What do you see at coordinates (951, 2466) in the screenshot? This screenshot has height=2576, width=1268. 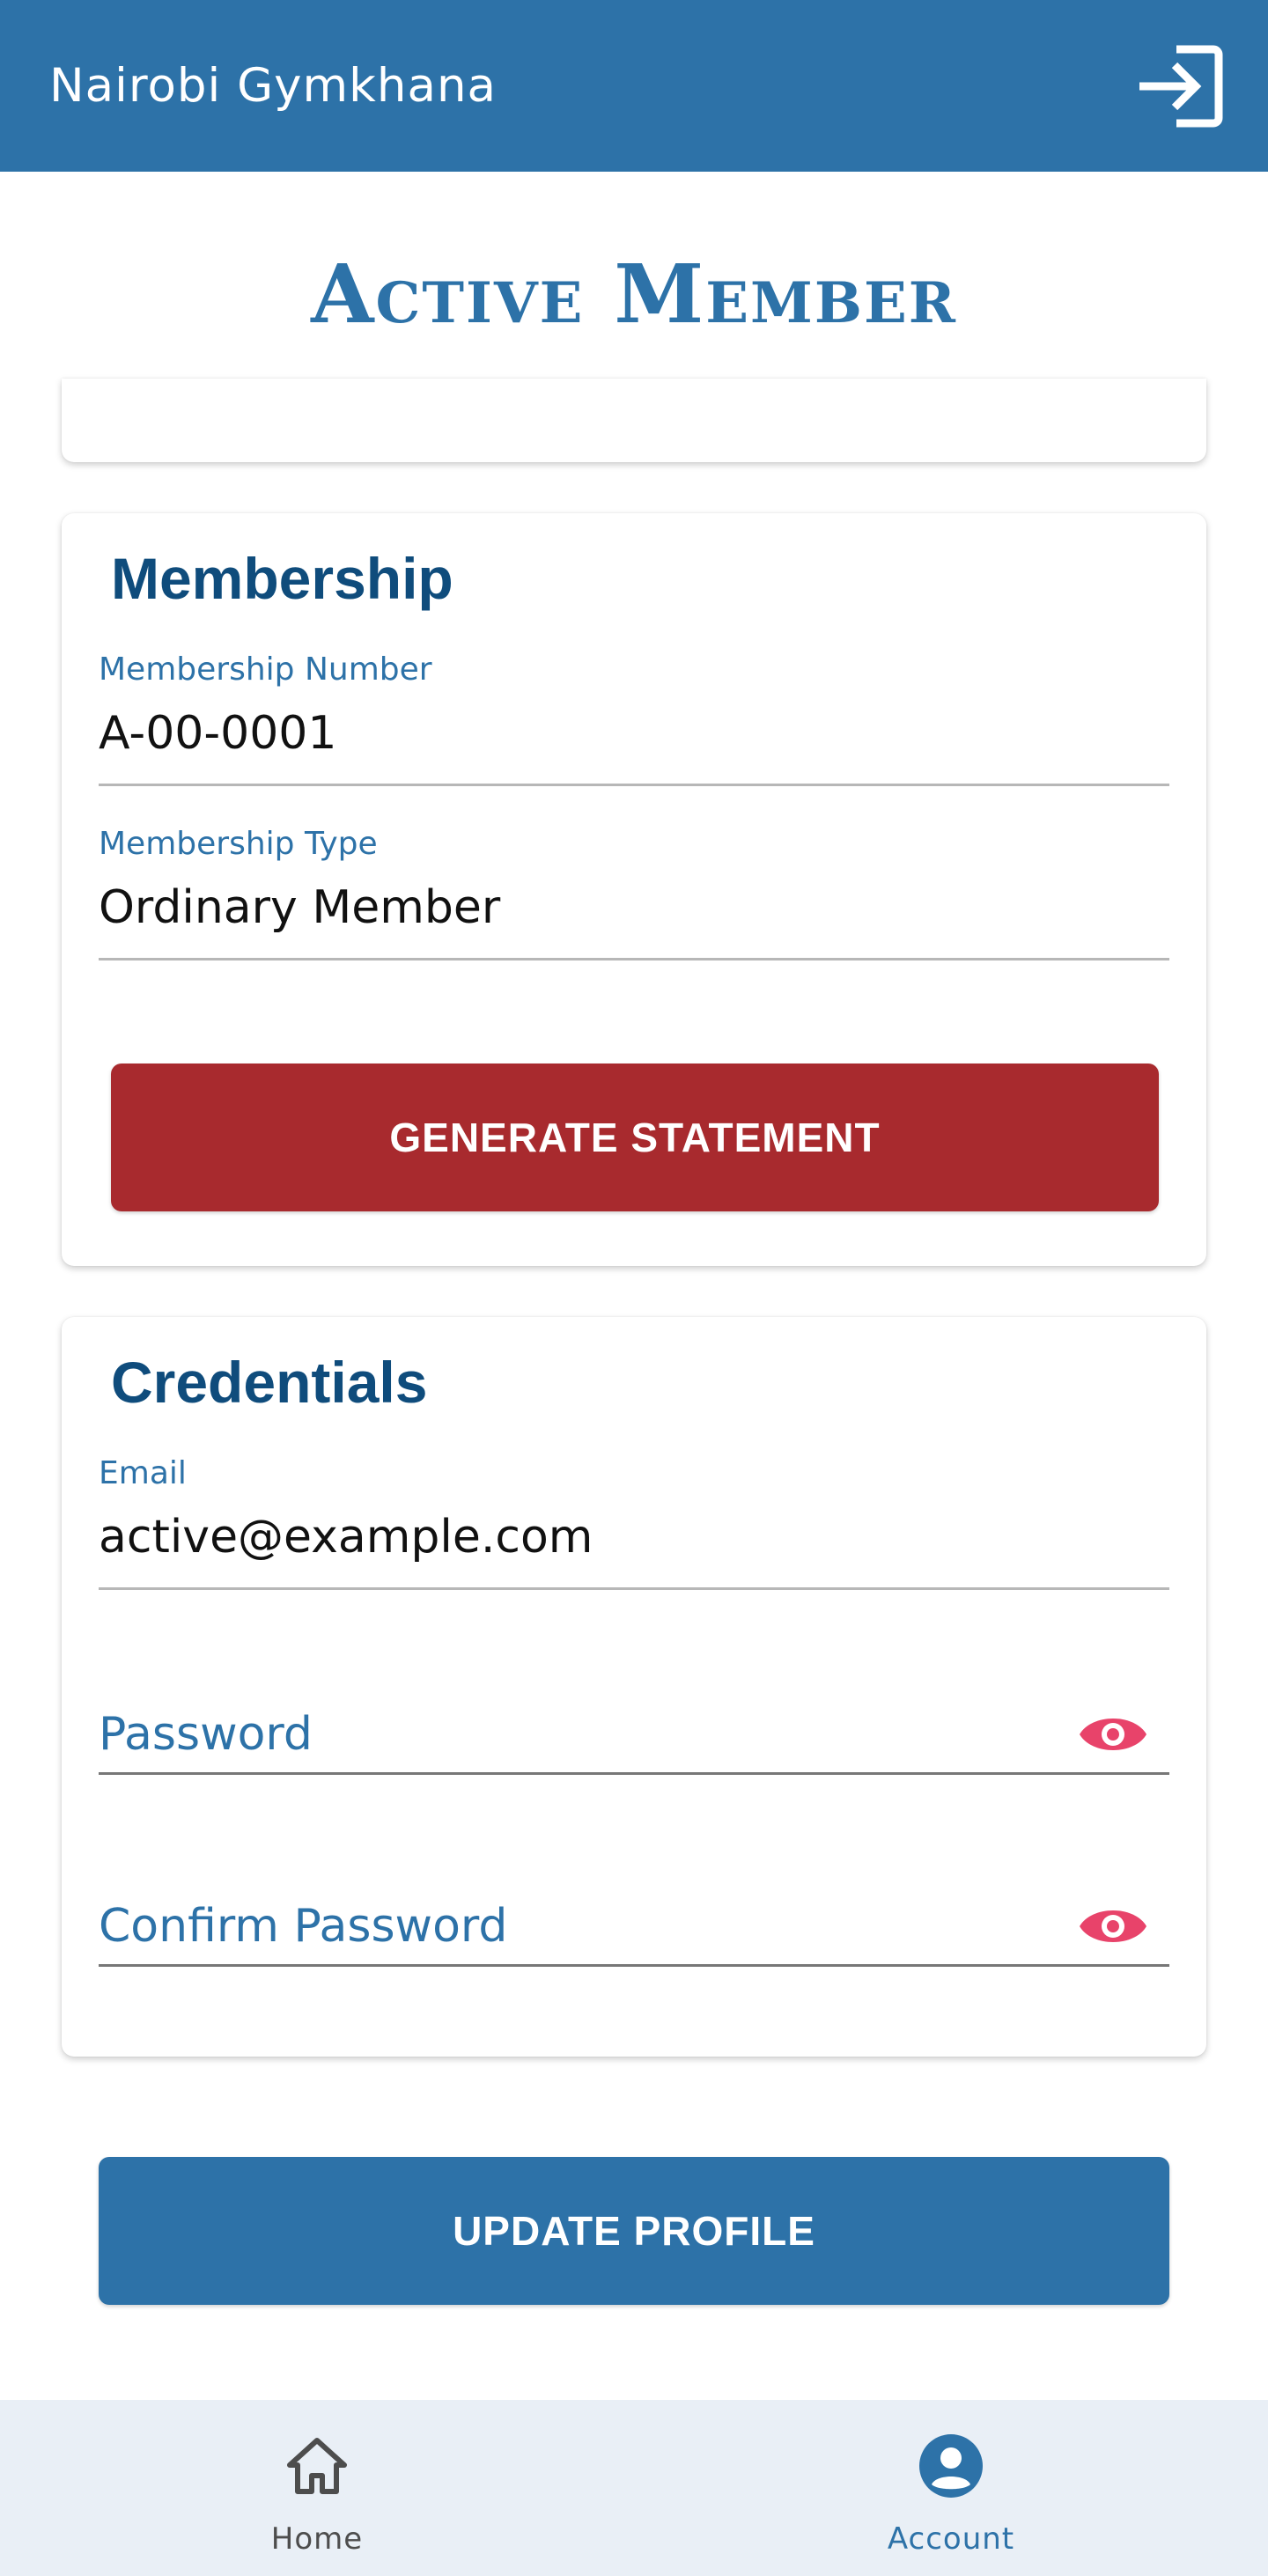 I see `account-circle-icon` at bounding box center [951, 2466].